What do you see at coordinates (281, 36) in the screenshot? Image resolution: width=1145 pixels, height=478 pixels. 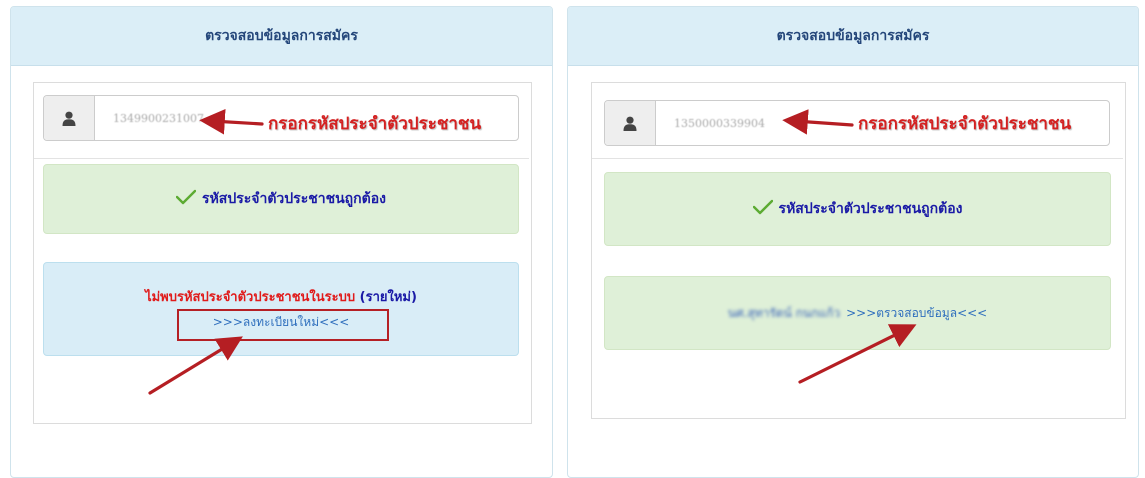 I see `left-panel-title: ตรวจสอบข้อมูลการสมัคร` at bounding box center [281, 36].